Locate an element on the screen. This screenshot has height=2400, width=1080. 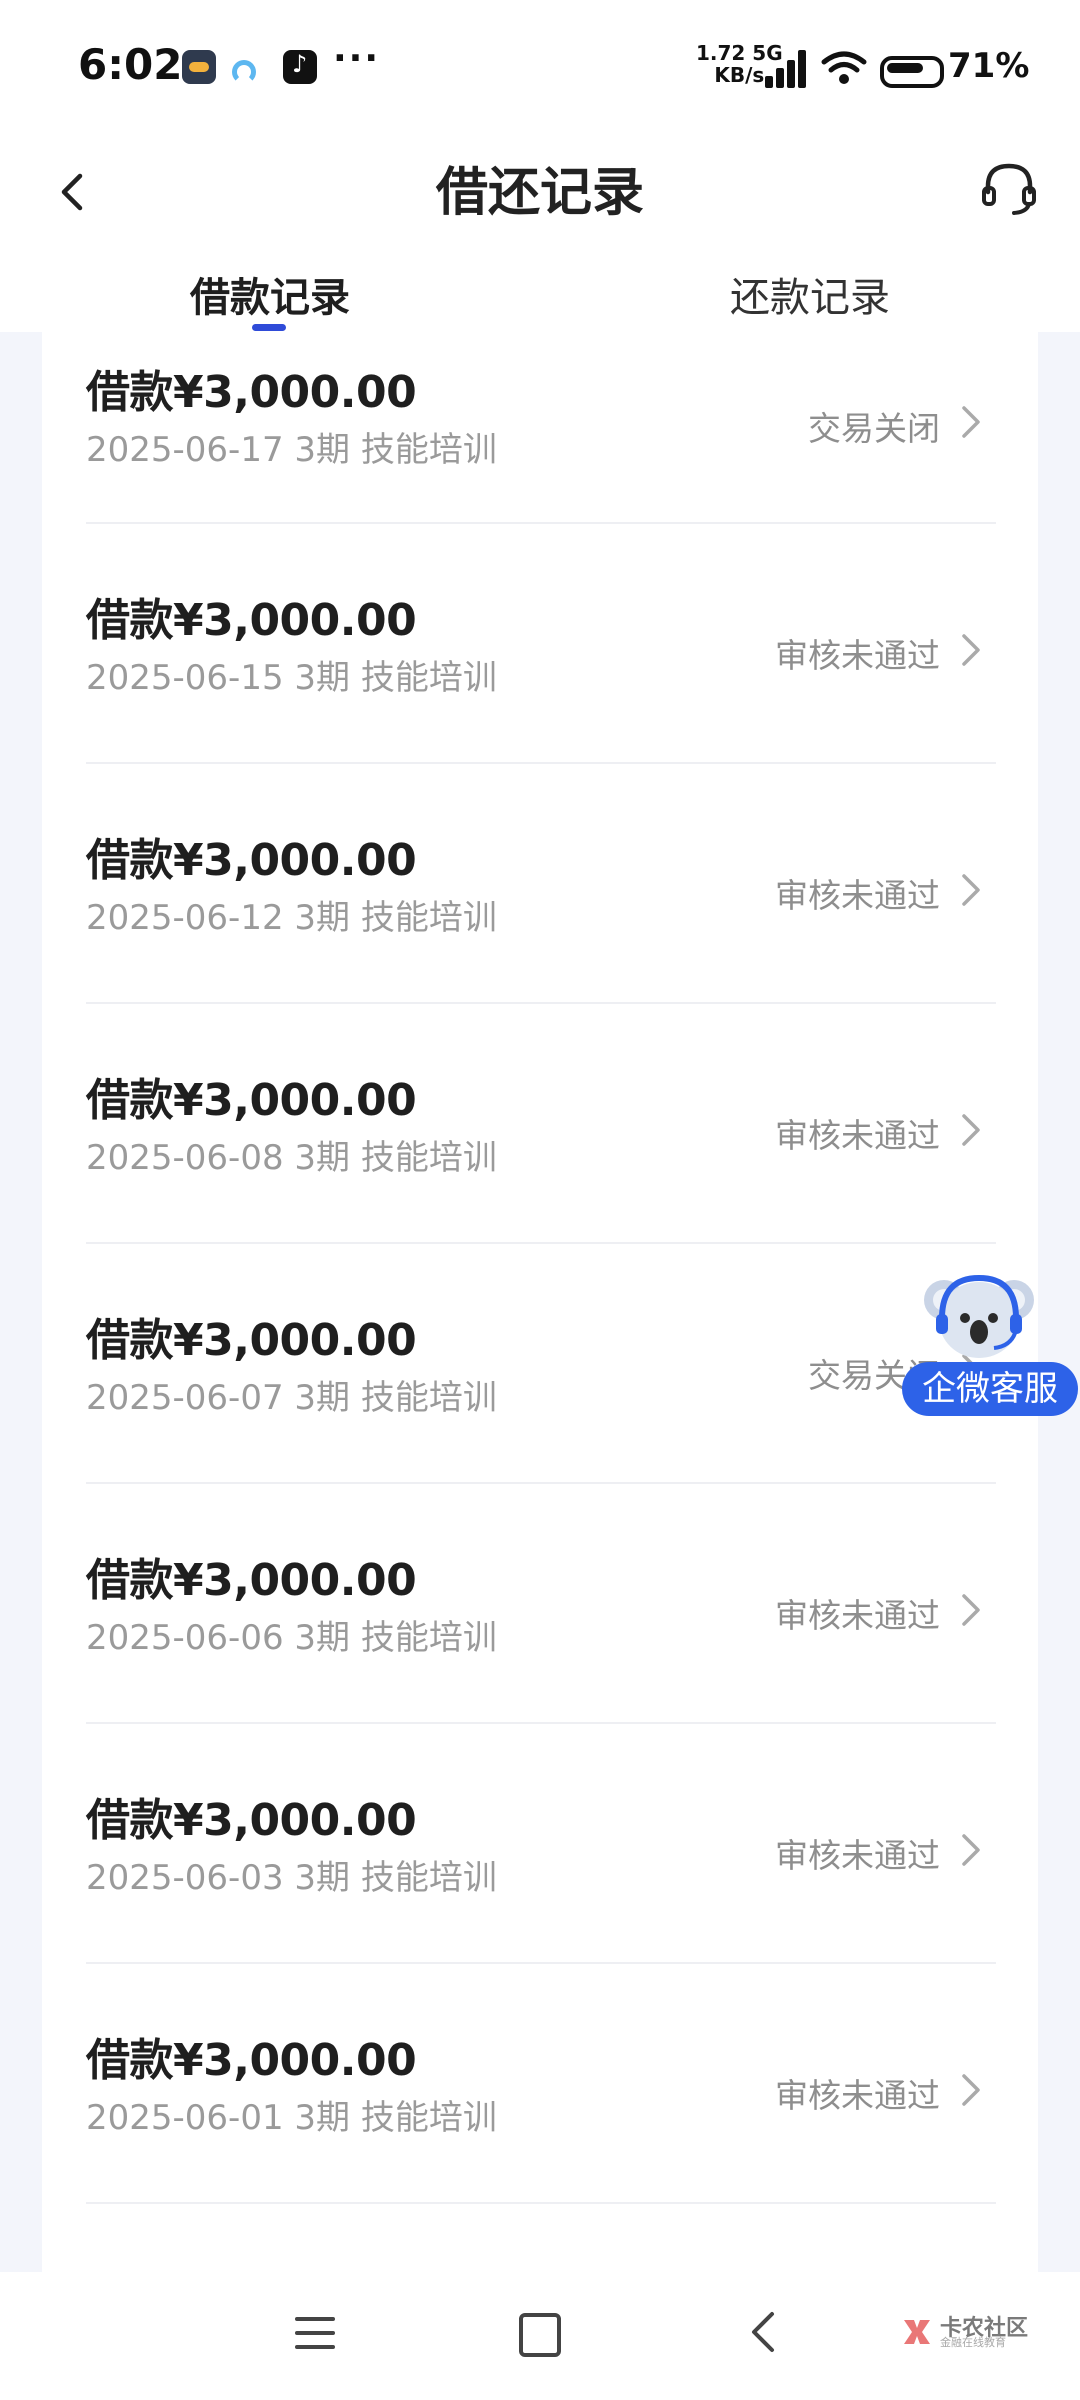
customer-service-headset-icon is located at coordinates (1009, 188).